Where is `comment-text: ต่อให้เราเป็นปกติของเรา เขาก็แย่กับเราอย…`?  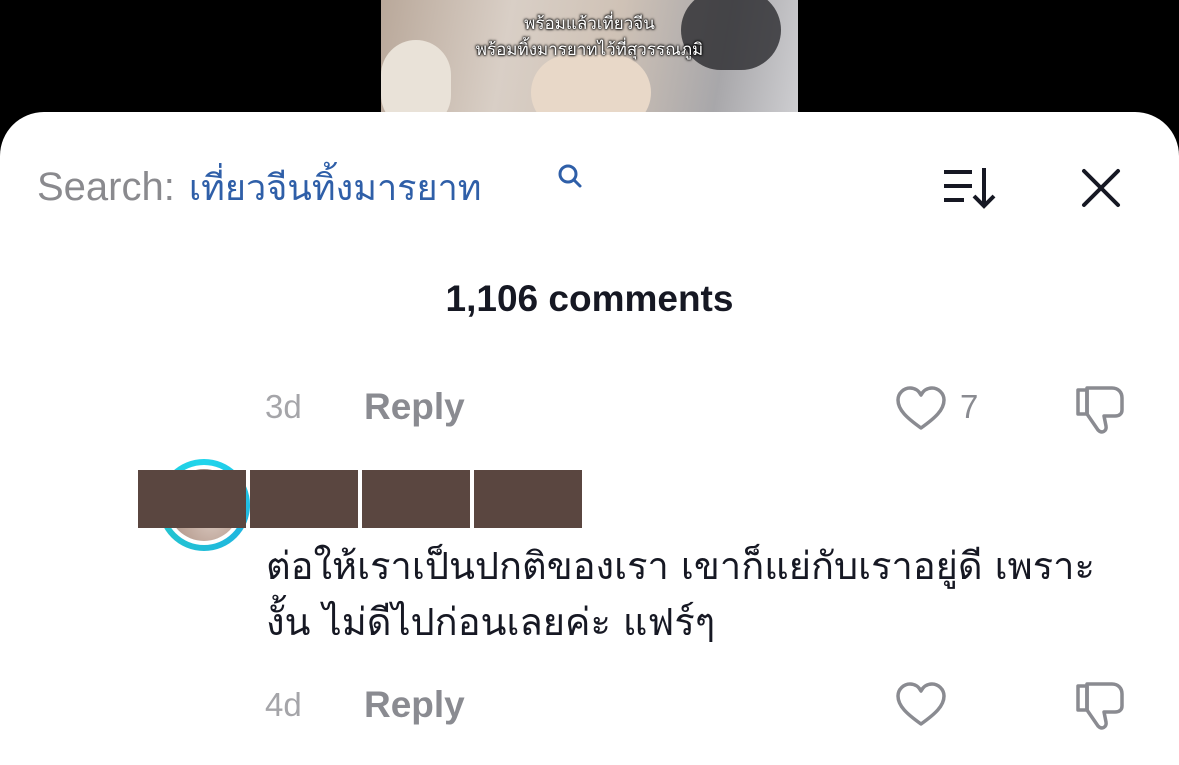
comment-text: ต่อให้เราเป็นปกติของเรา เขาก็แย่กับเราอย… is located at coordinates (680, 594).